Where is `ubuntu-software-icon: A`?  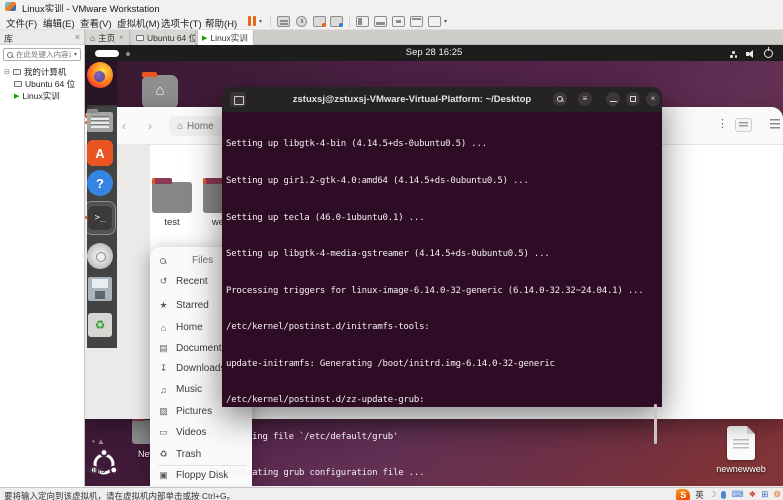
ubuntu-software-icon: A is located at coordinates (100, 153).